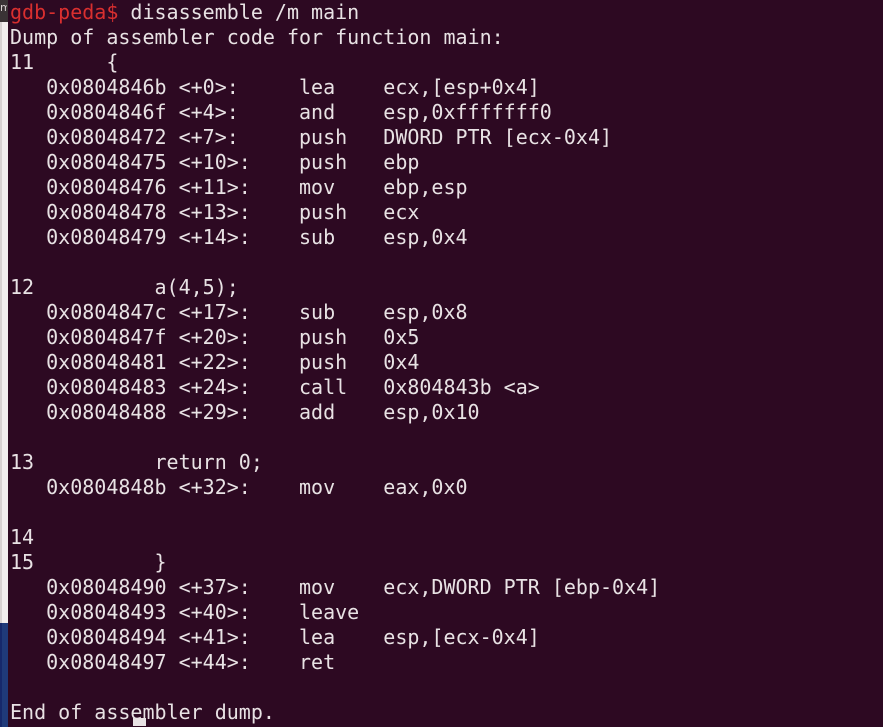 The height and width of the screenshot is (727, 883). I want to click on shell-command: disassemble /m main, so click(239, 12).